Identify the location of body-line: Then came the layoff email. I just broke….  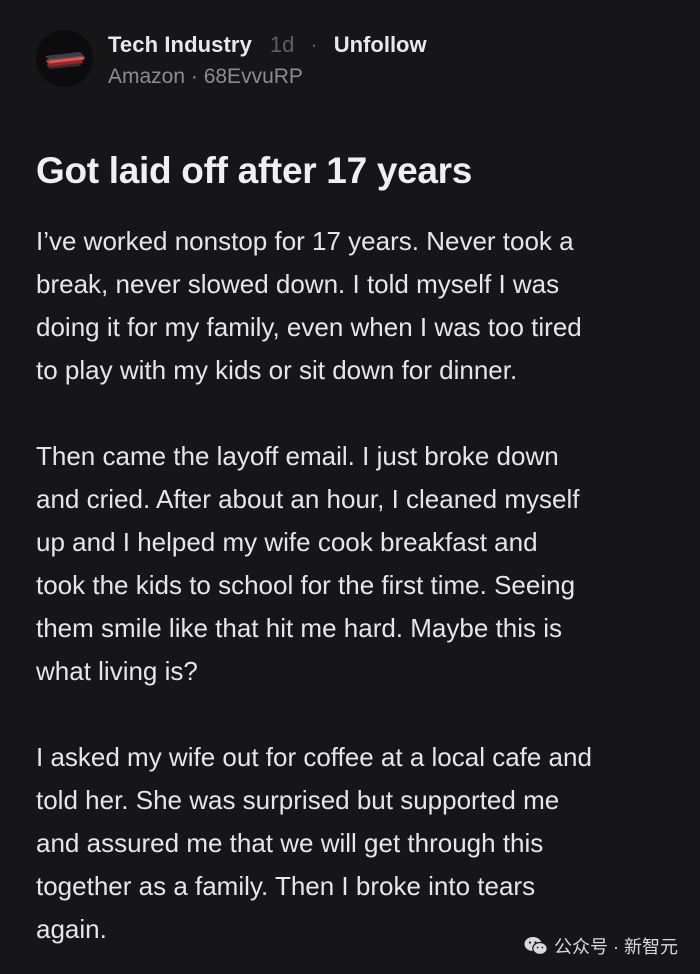
(297, 456).